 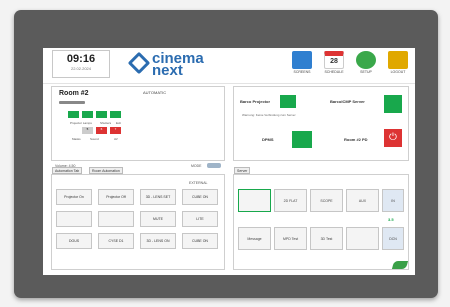 I want to click on logout-button: LOGOUT, so click(x=398, y=65).